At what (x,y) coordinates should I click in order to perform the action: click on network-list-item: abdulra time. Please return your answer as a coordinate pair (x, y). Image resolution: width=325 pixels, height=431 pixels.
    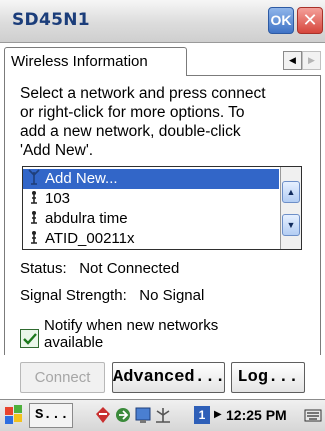
    Looking at the image, I should click on (151, 219).